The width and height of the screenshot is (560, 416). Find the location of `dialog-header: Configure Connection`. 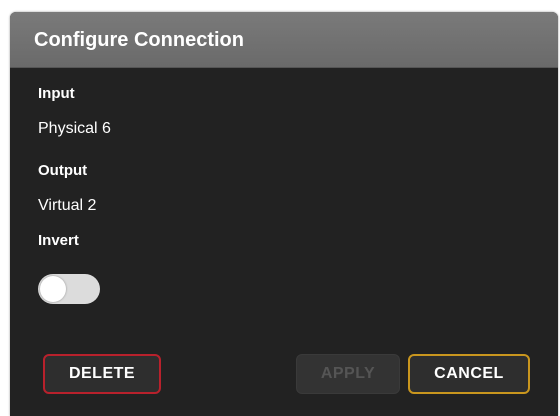

dialog-header: Configure Connection is located at coordinates (284, 40).